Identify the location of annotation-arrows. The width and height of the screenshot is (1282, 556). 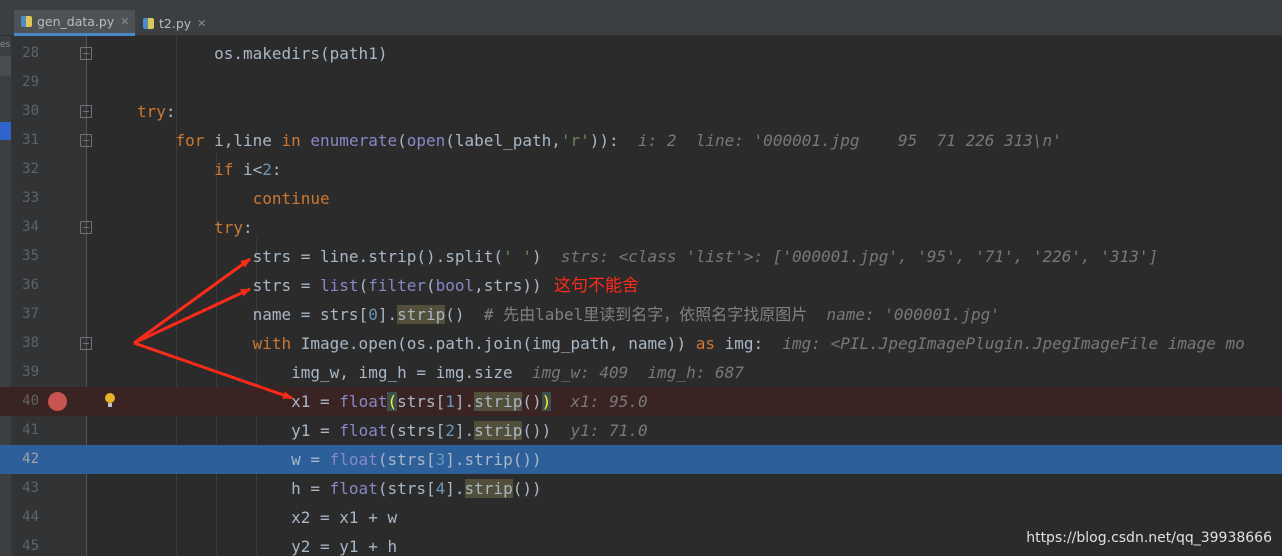
(213, 328).